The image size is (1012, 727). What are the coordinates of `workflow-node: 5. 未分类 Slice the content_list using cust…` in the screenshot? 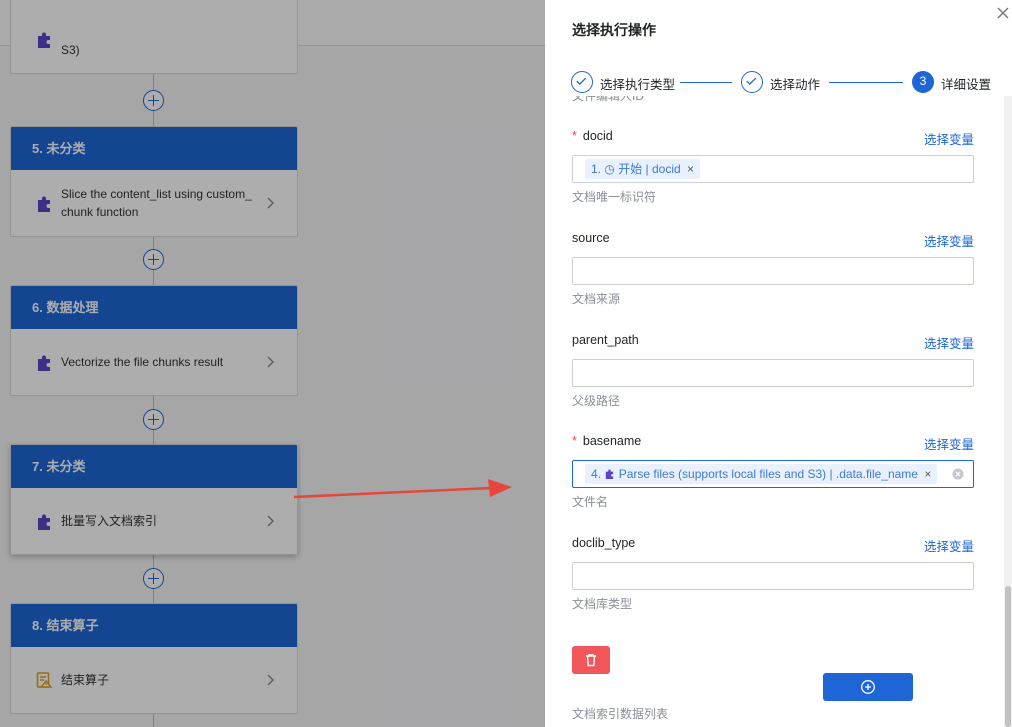 It's located at (154, 181).